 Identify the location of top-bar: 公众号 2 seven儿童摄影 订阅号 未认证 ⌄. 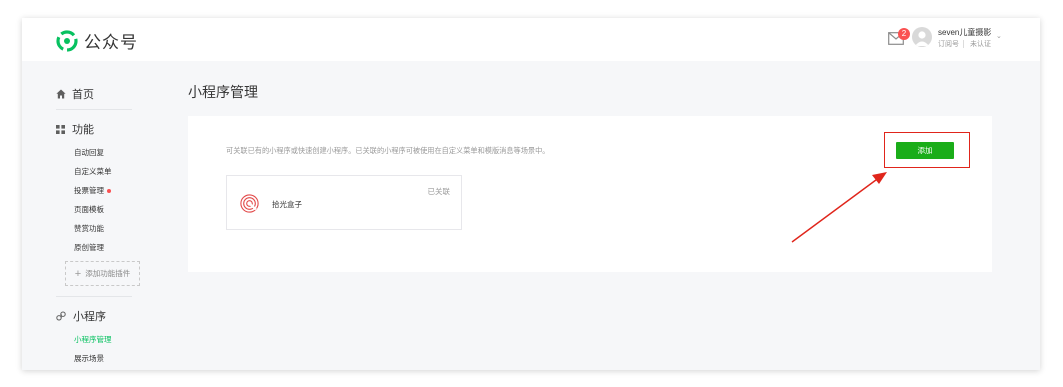
(531, 39).